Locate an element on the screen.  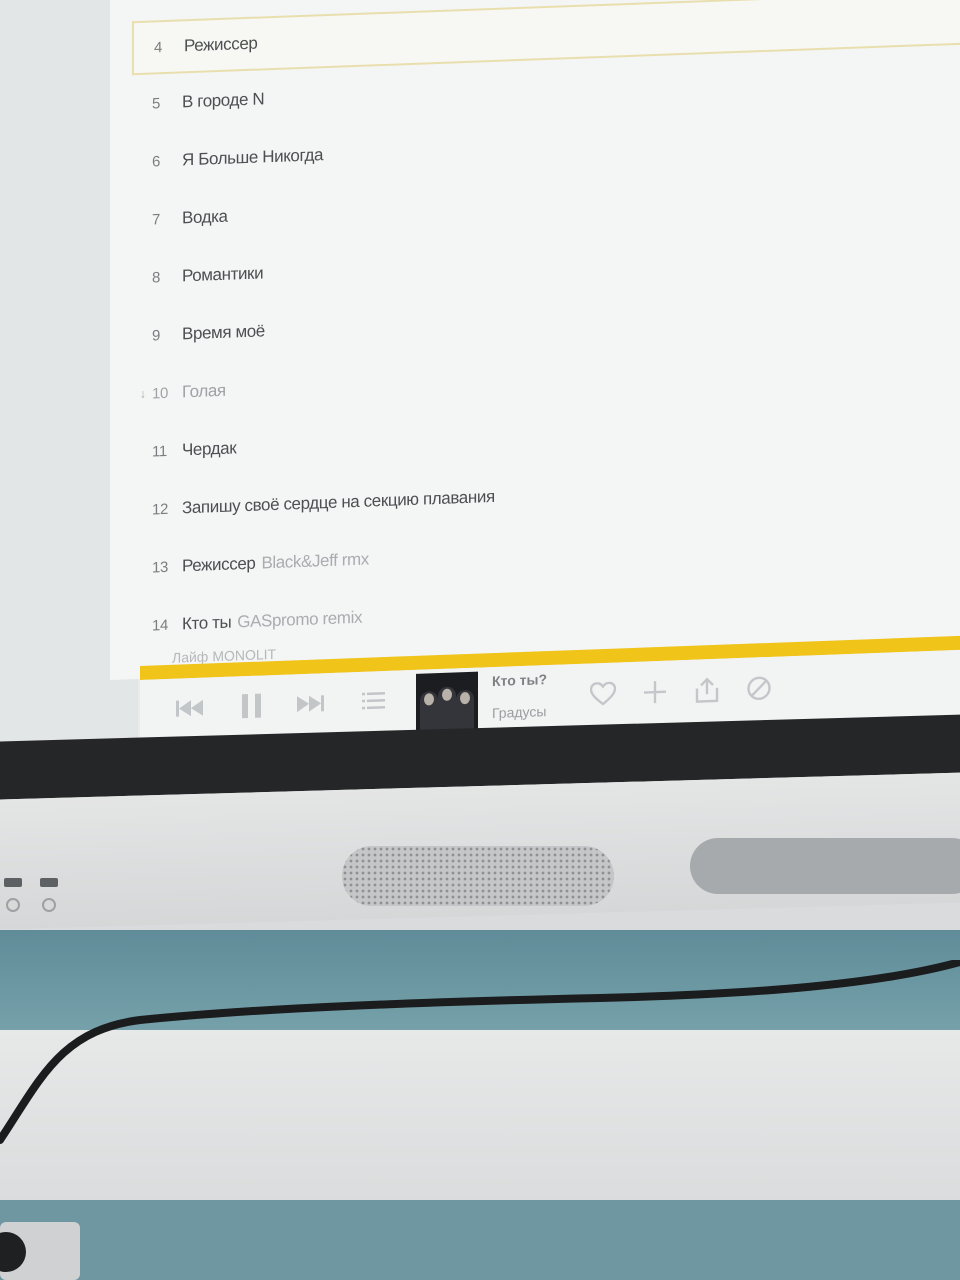
download-icon: ↓ is located at coordinates (143, 393).